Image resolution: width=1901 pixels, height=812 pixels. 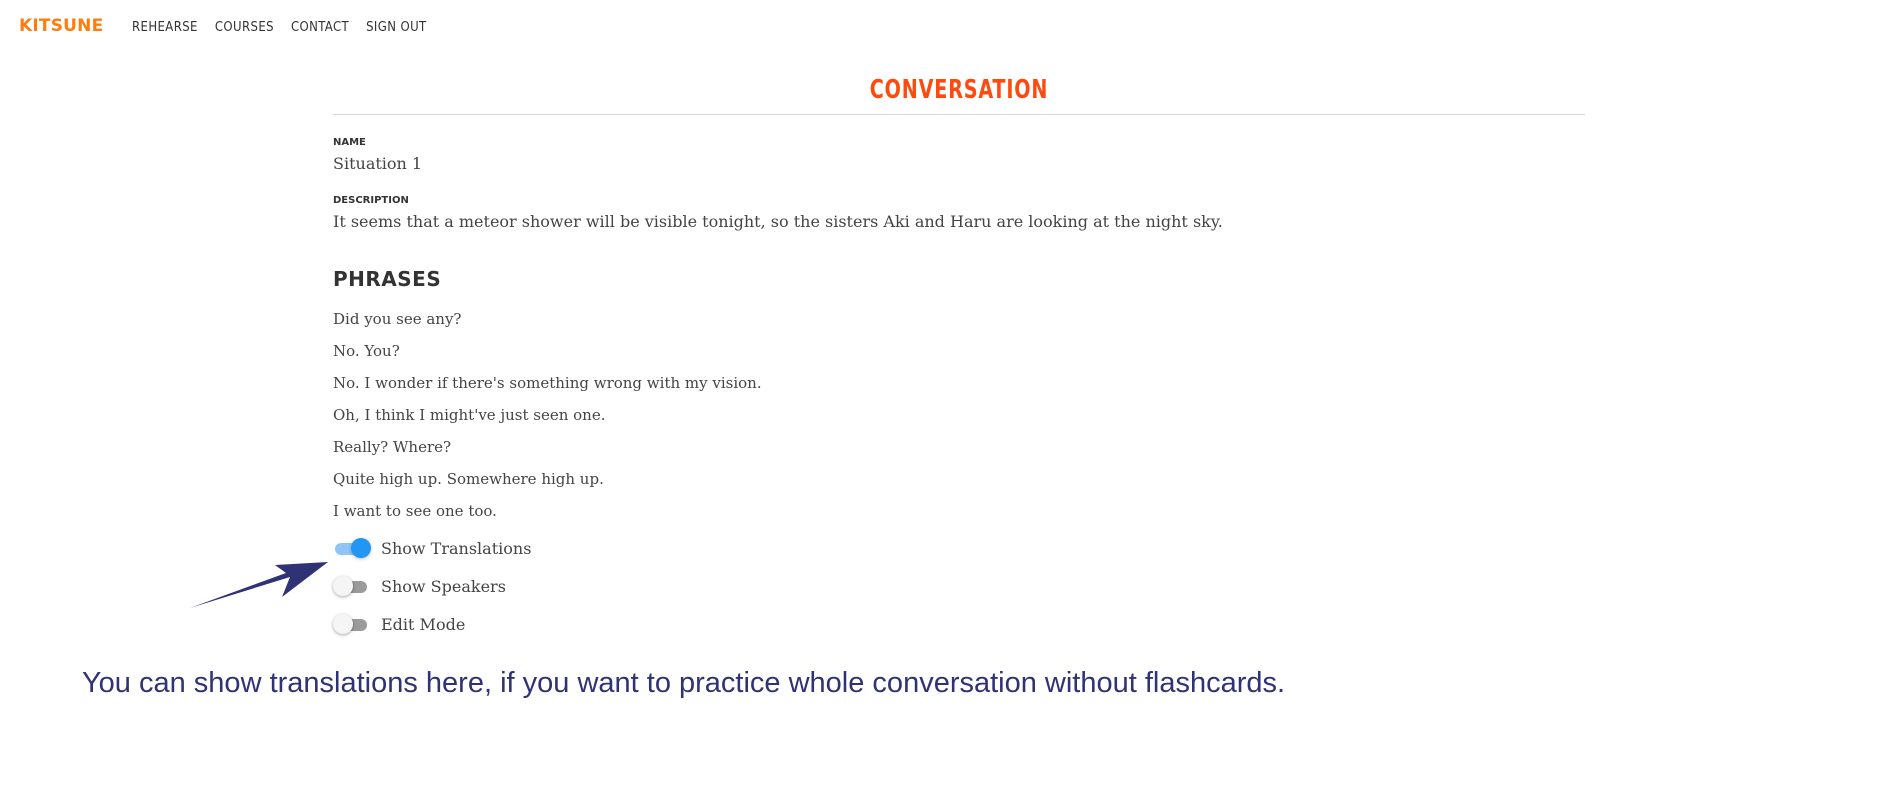 What do you see at coordinates (366, 351) in the screenshot?
I see `phrase-item: No. You?` at bounding box center [366, 351].